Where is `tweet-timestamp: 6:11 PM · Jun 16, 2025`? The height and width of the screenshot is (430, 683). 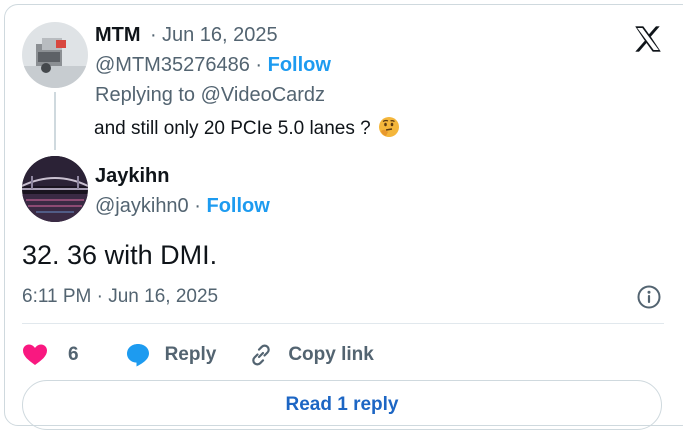
tweet-timestamp: 6:11 PM · Jun 16, 2025 is located at coordinates (120, 297).